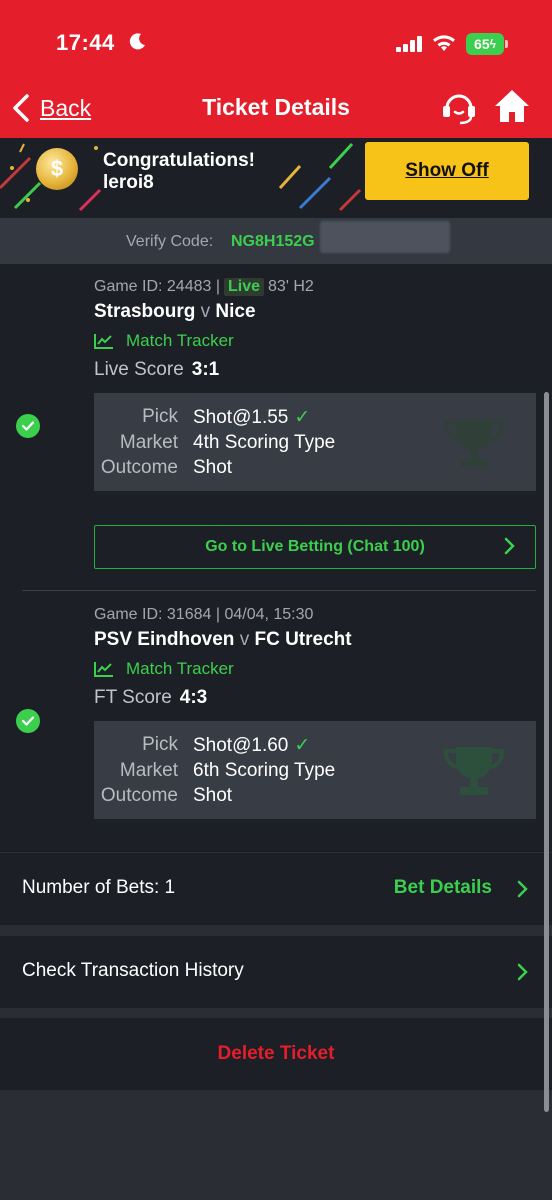  Describe the element at coordinates (241, 417) in the screenshot. I see `pick-text: Shot@1.55` at that location.